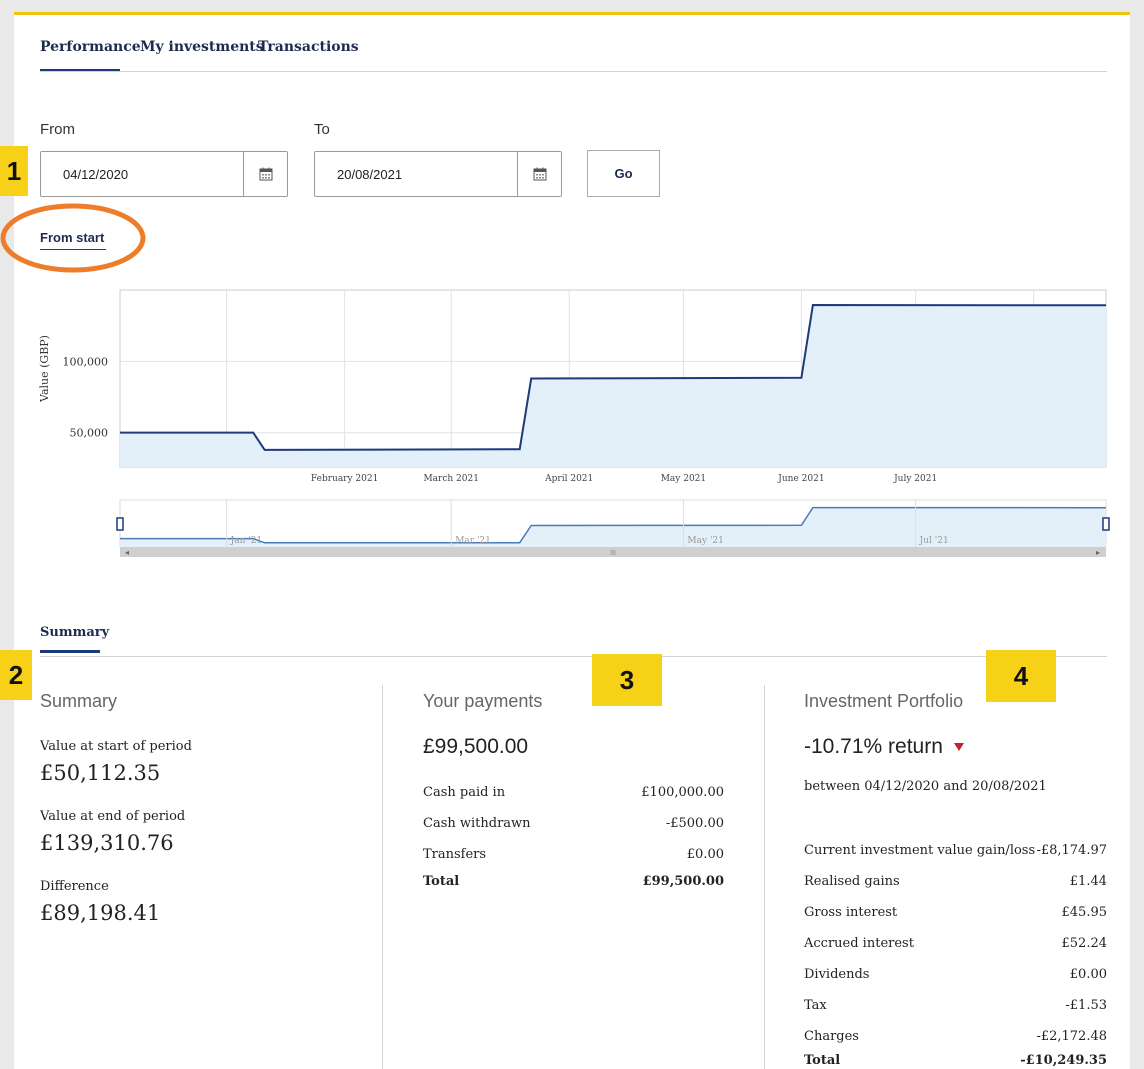 The image size is (1144, 1069). I want to click on portfolio-row-value: -£1.53, so click(1086, 1005).